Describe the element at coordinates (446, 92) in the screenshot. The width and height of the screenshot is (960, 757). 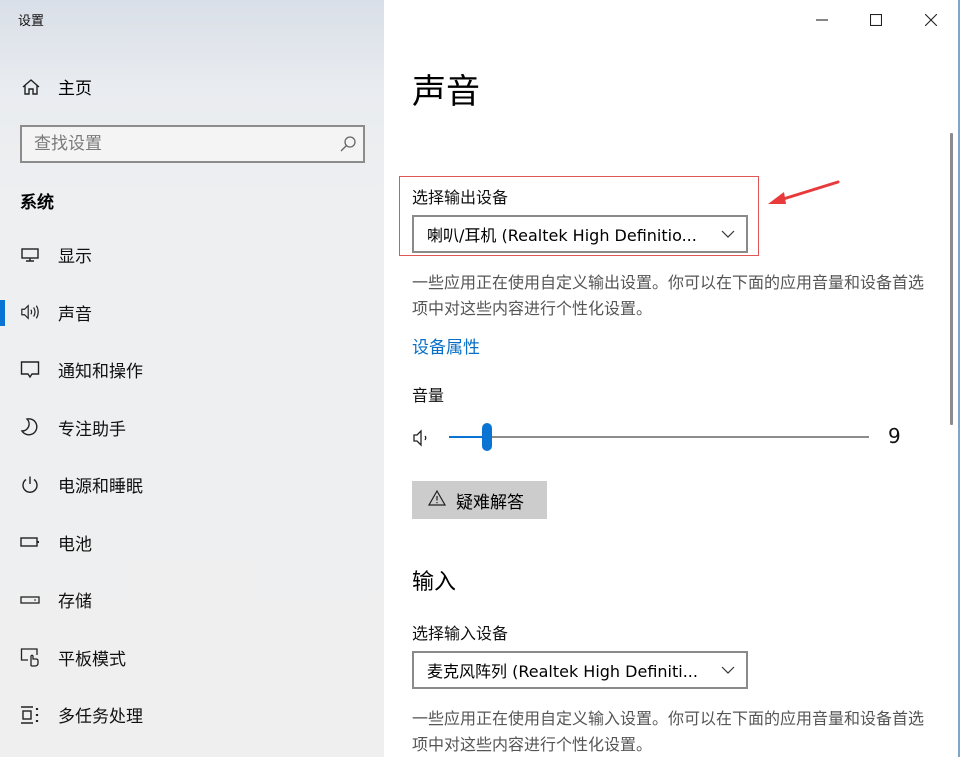
I see `page-title: 声音` at that location.